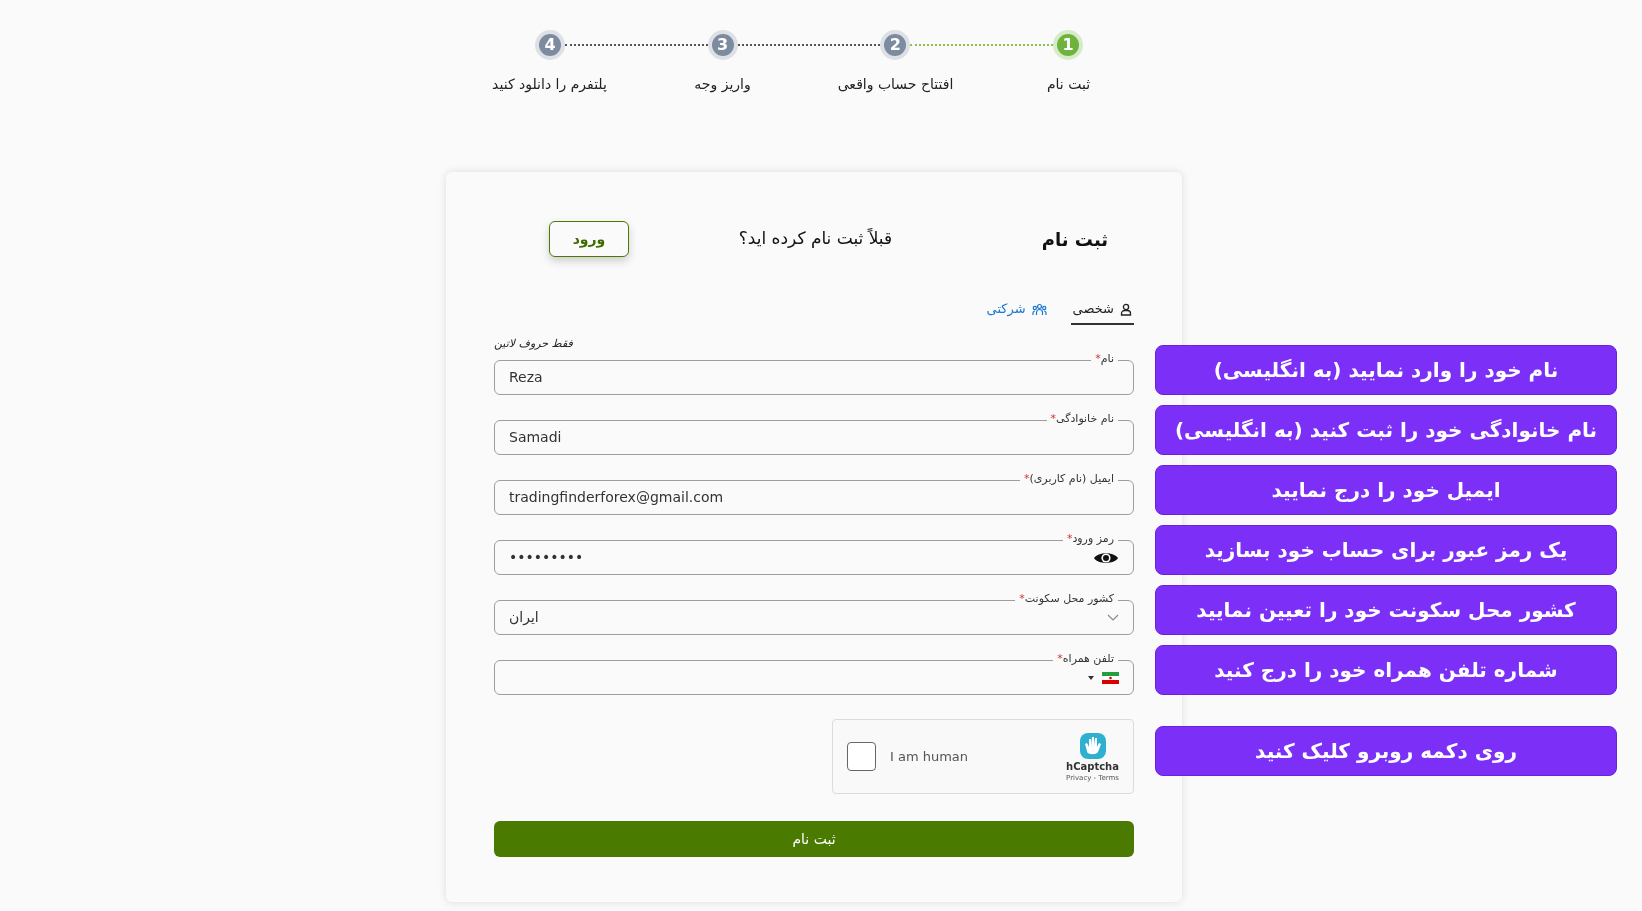 This screenshot has width=1642, height=911. What do you see at coordinates (1110, 677) in the screenshot?
I see `flag-icon` at bounding box center [1110, 677].